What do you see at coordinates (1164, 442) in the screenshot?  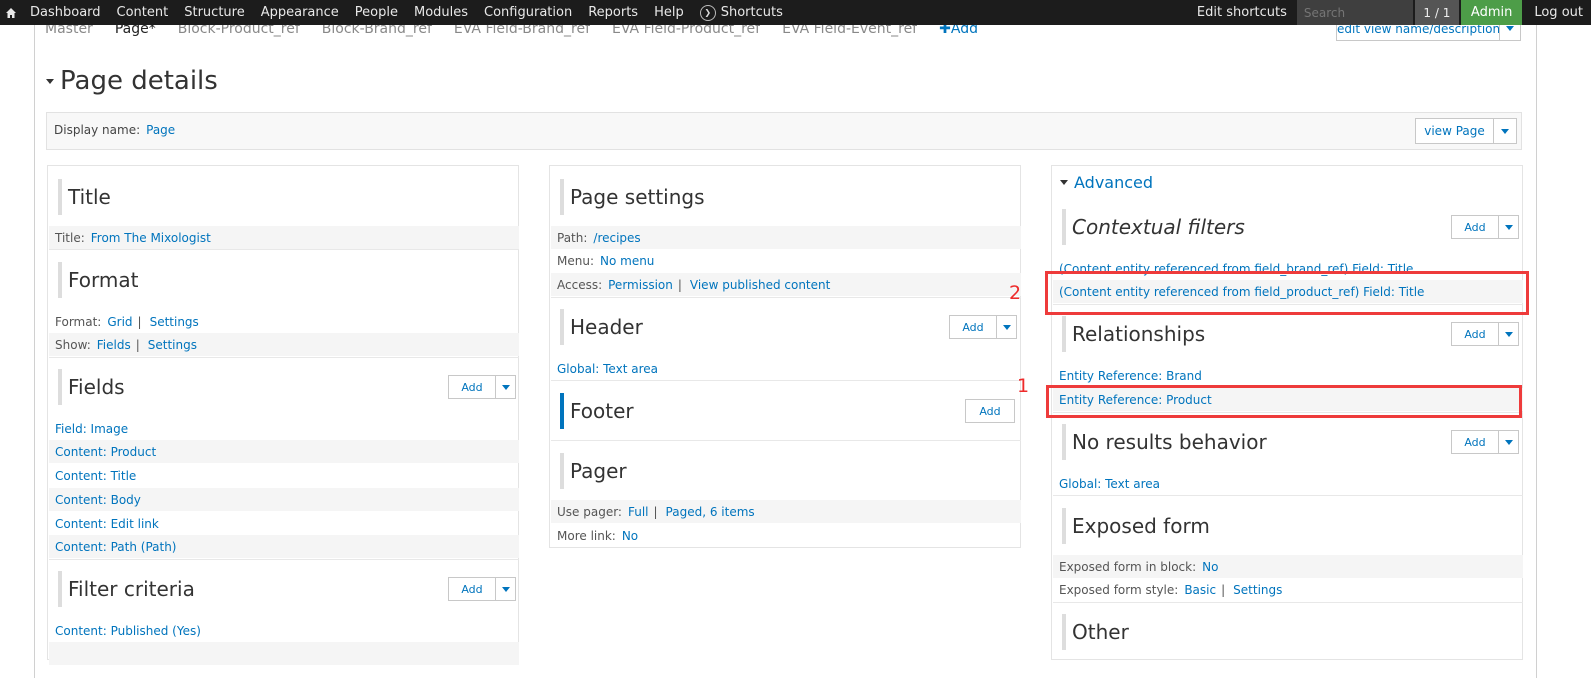 I see `section-no-results-heading: No results behavior` at bounding box center [1164, 442].